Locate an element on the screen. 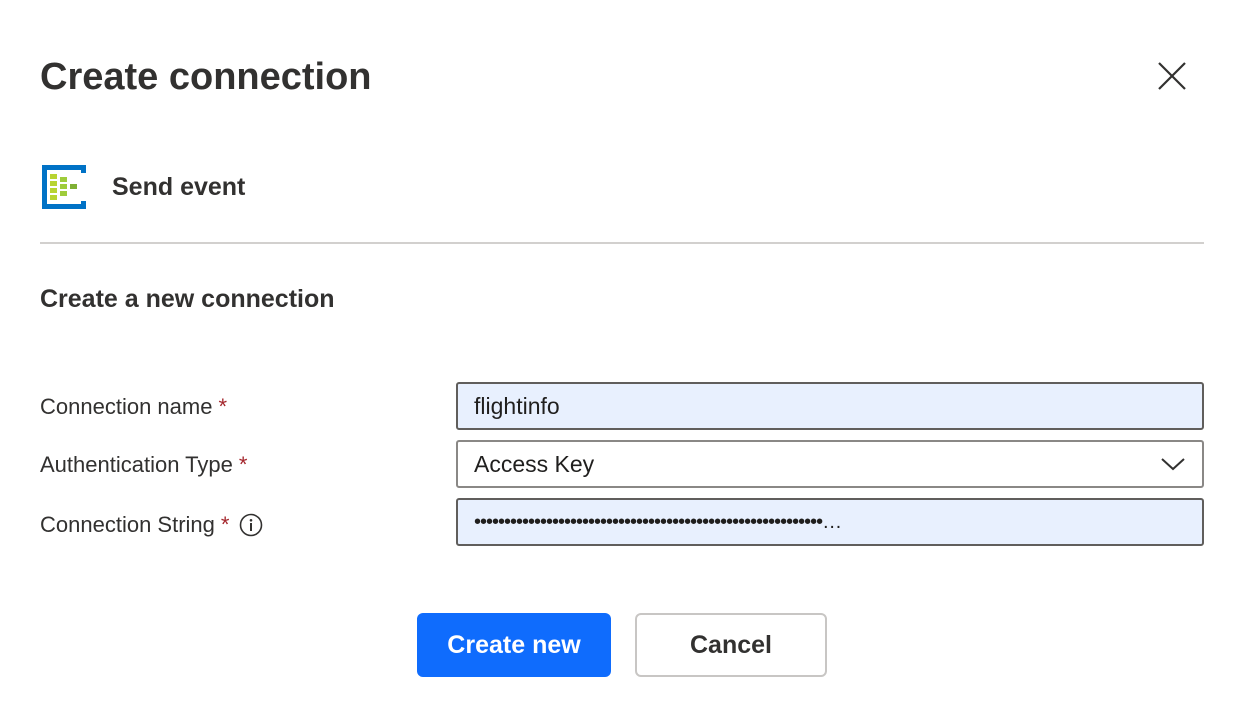 The image size is (1248, 719). connection-name-label-text: Connection name is located at coordinates (126, 406).